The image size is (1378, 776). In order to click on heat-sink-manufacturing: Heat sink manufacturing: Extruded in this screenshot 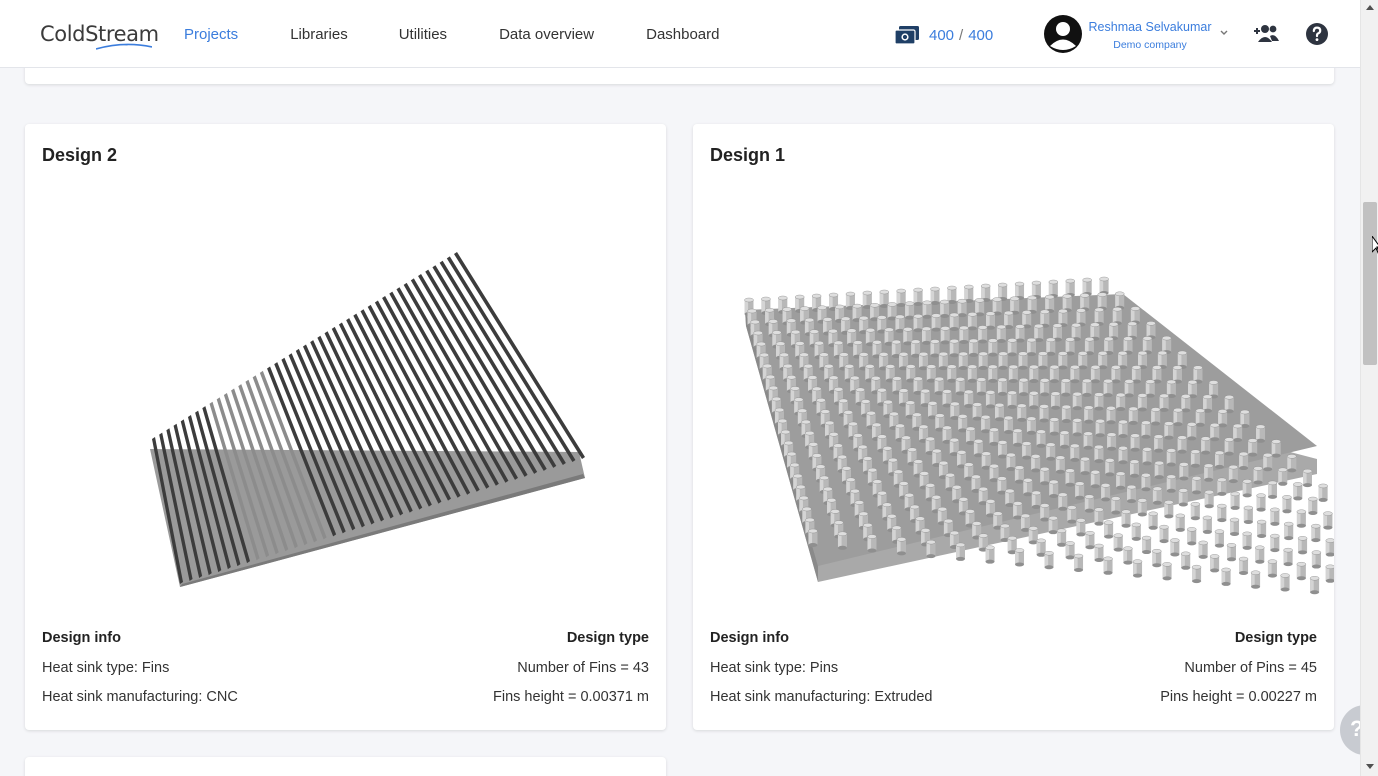, I will do `click(821, 697)`.